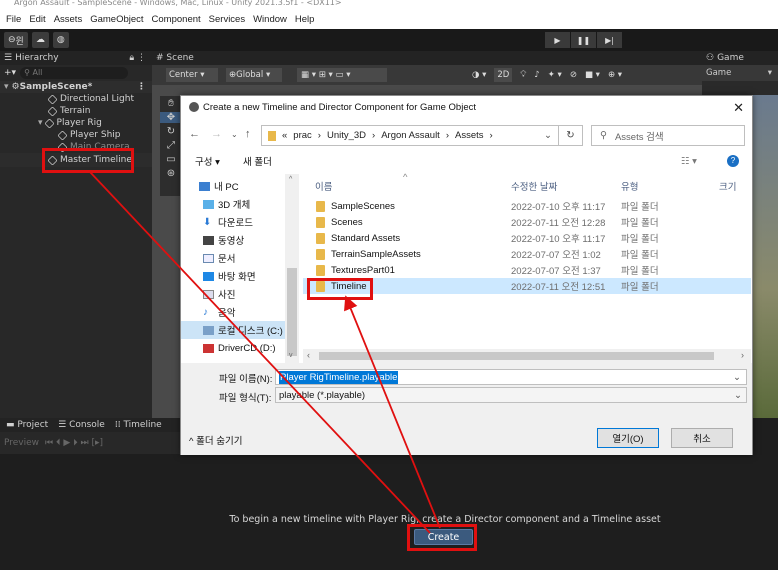 The width and height of the screenshot is (778, 570). What do you see at coordinates (583, 40) in the screenshot?
I see `pause-button: ❚❚` at bounding box center [583, 40].